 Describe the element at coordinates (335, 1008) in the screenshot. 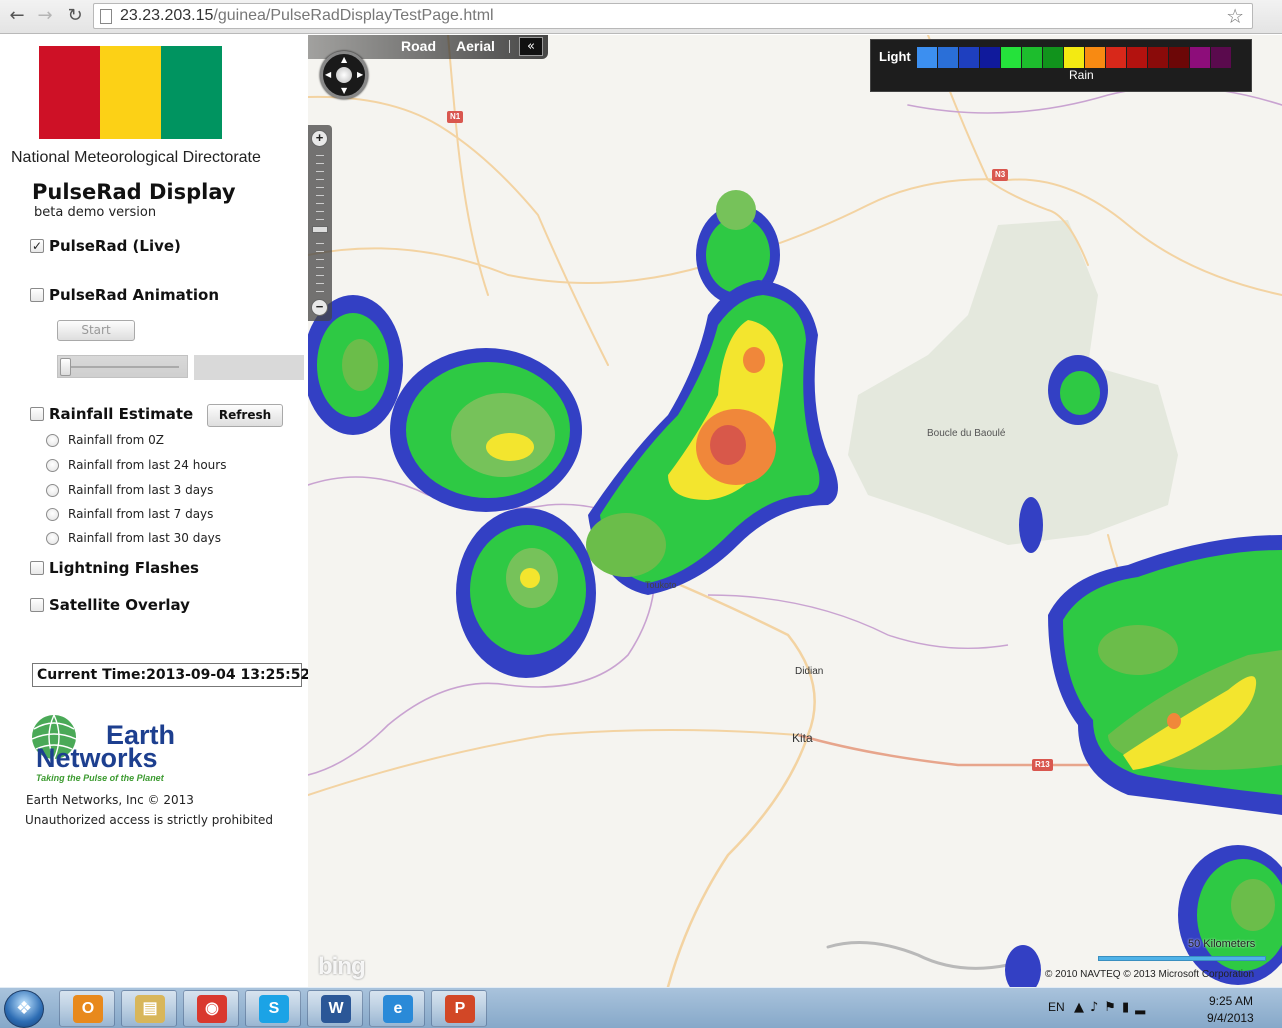

I see `taskbar-word-button: W` at that location.